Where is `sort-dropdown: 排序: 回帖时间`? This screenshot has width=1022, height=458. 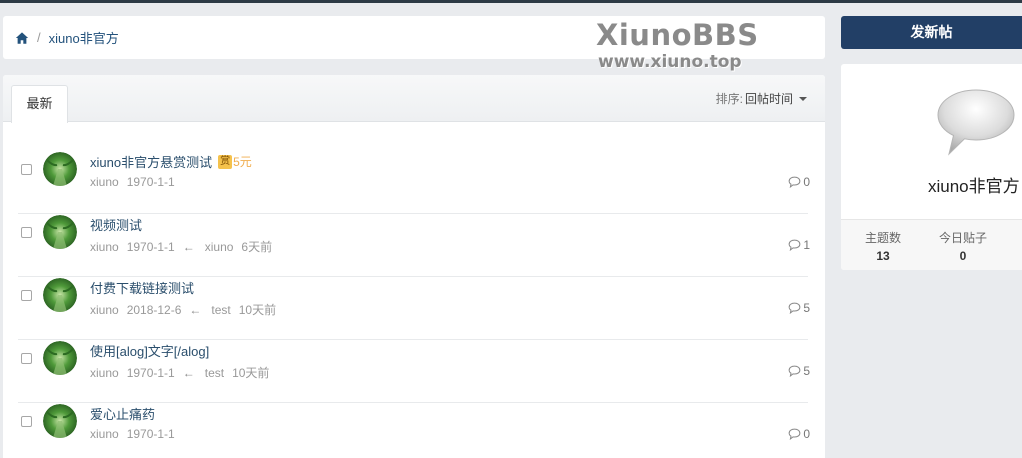 sort-dropdown: 排序: 回帖时间 is located at coordinates (761, 98).